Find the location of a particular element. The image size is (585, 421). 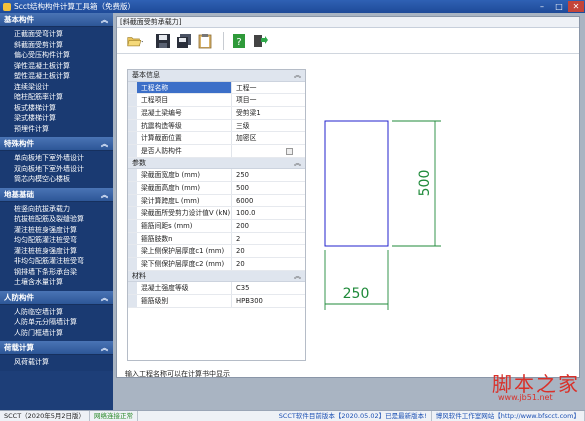

property-name: 梁计算跨度L (mm) is located at coordinates (184, 200).